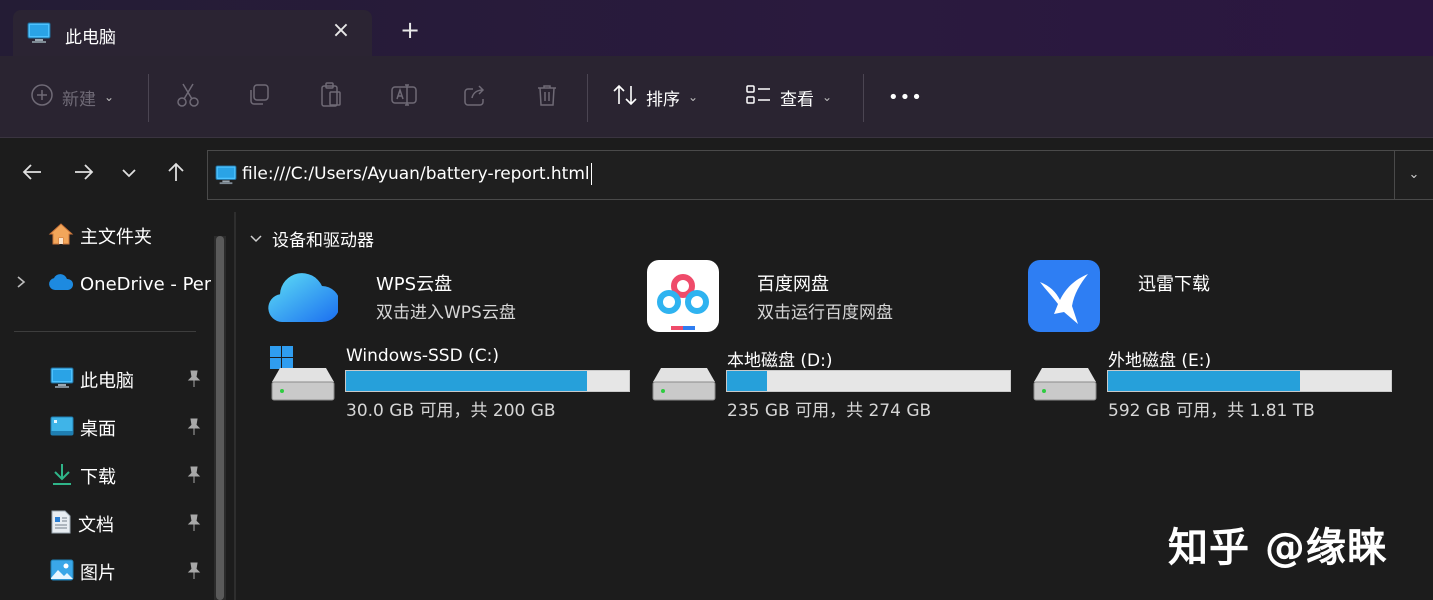  Describe the element at coordinates (62, 428) in the screenshot. I see `desktop-icon` at that location.